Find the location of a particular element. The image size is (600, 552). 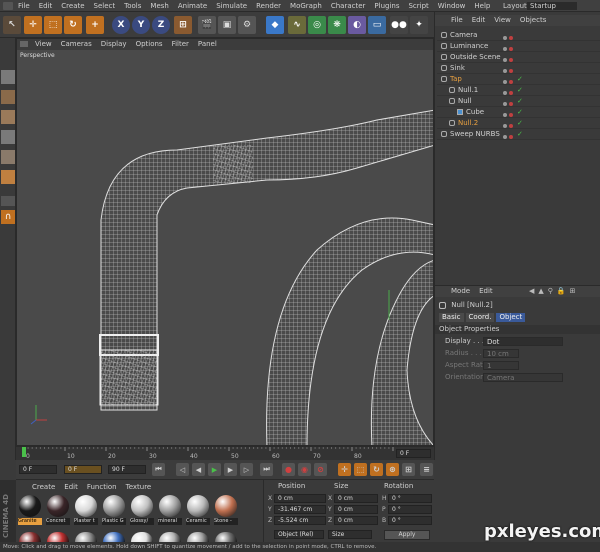

key-scale-icon: ⬚ is located at coordinates (360, 469).